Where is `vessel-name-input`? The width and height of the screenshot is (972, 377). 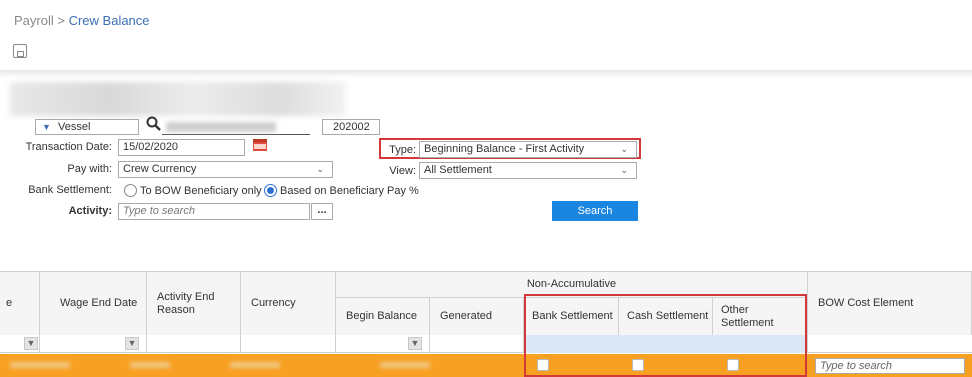 vessel-name-input is located at coordinates (236, 127).